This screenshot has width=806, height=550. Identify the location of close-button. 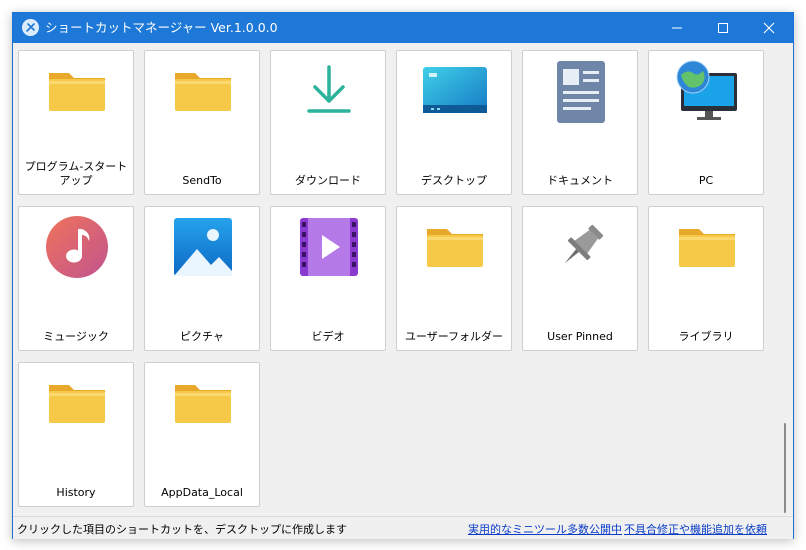
(769, 28).